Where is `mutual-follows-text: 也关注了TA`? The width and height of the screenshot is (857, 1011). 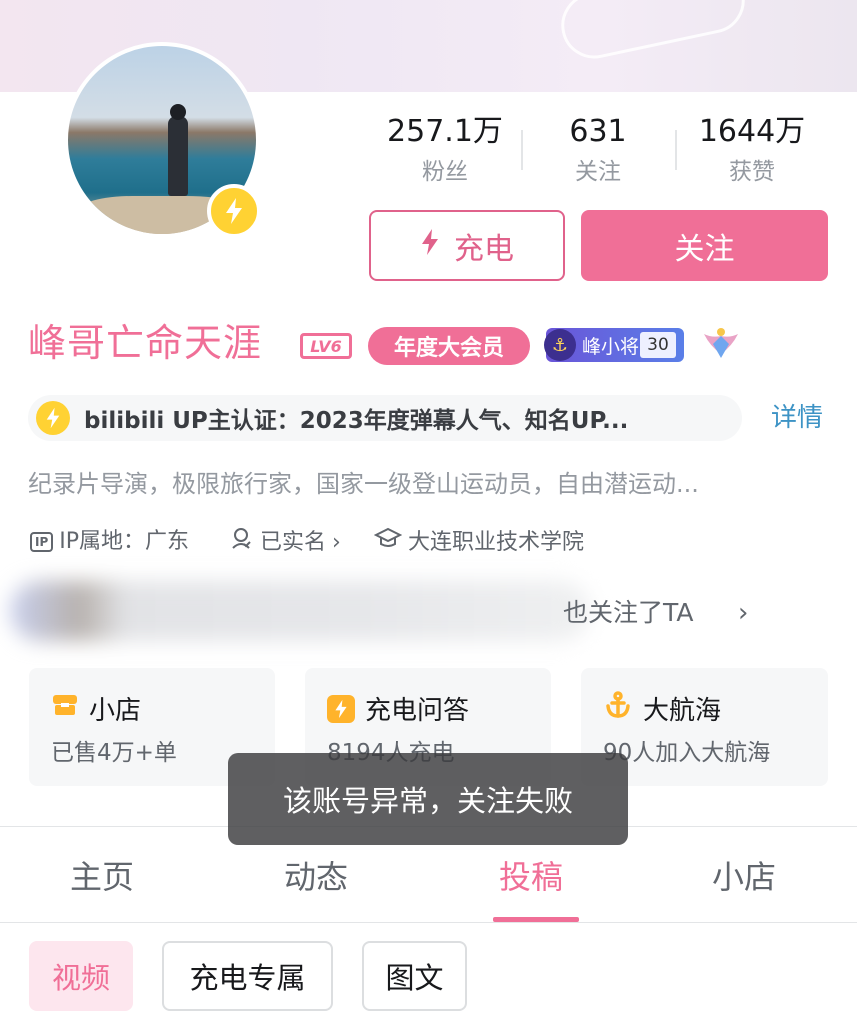
mutual-follows-text: 也关注了TA is located at coordinates (628, 612).